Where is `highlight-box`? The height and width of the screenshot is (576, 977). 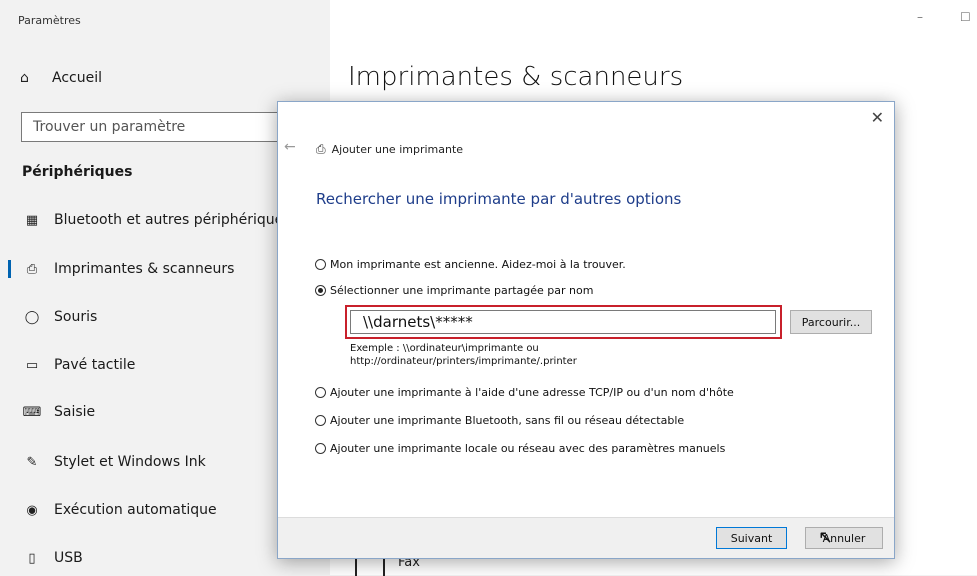
highlight-box is located at coordinates (563, 322).